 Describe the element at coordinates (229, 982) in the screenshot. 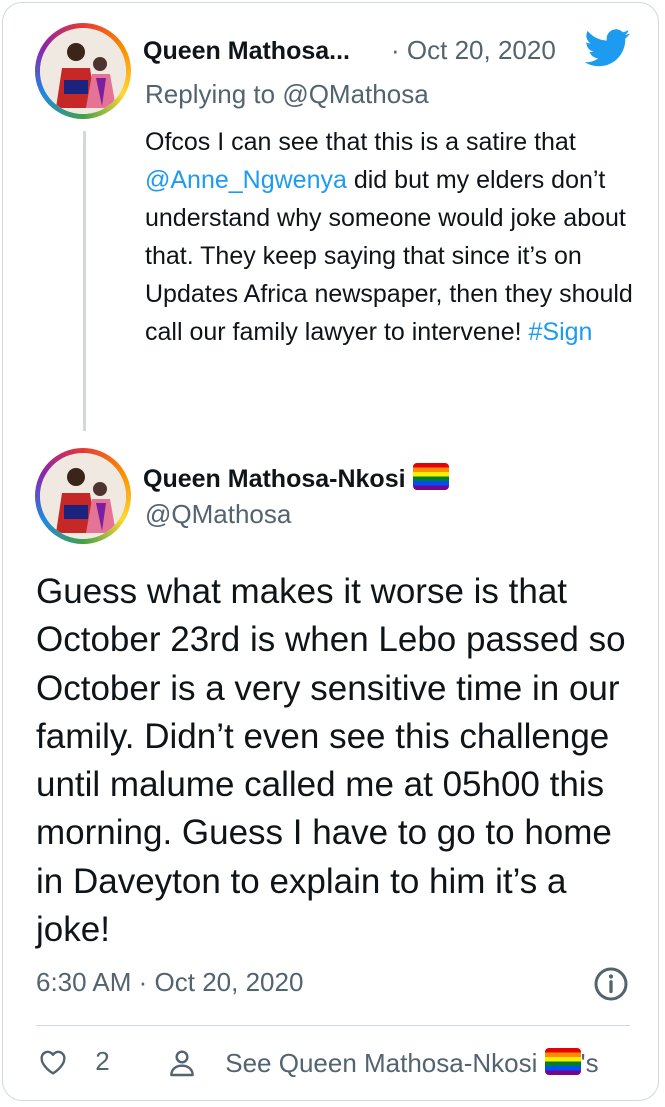

I see `tweet-date: Oct 20, 2020` at that location.